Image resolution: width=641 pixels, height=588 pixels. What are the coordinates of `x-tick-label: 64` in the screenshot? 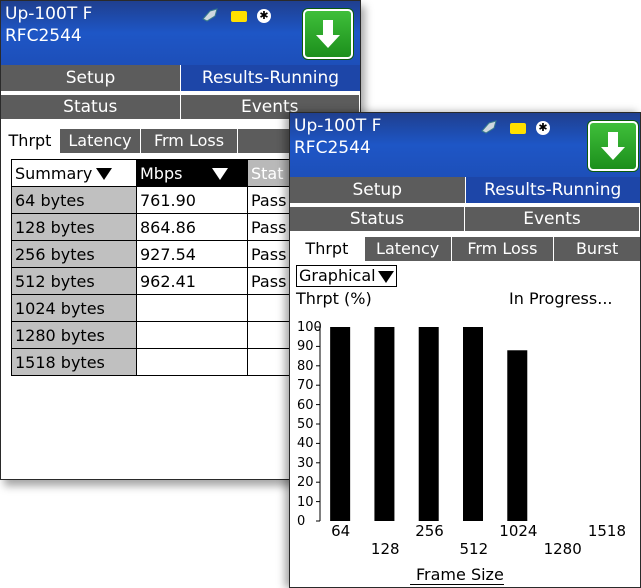 It's located at (341, 531).